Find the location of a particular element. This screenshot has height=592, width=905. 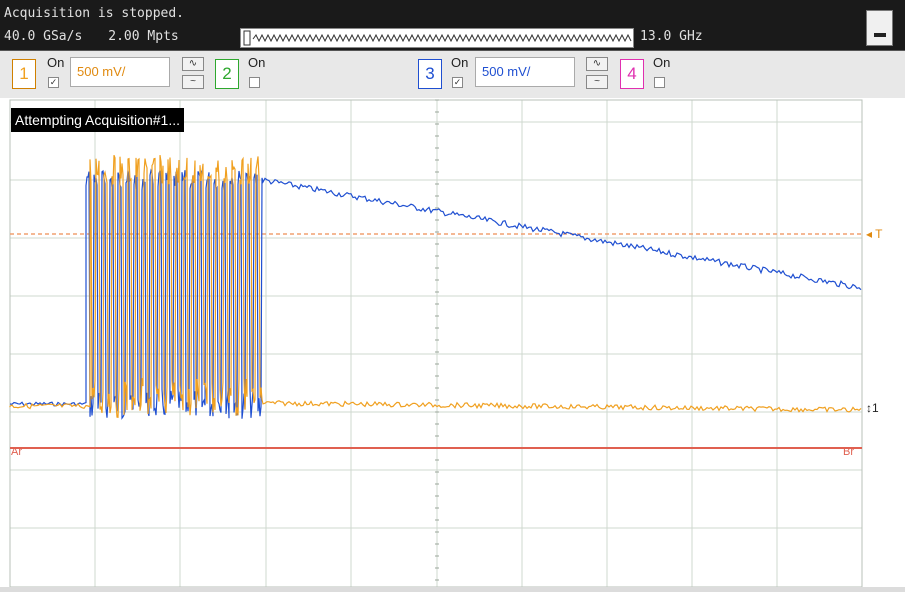

acquisition-status: Acquisition is stopped. is located at coordinates (94, 13).